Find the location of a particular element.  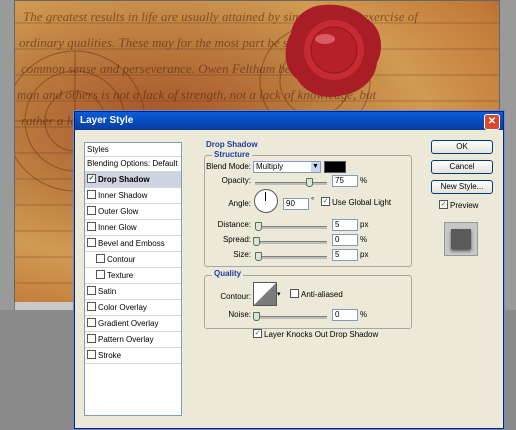

angle-dial is located at coordinates (266, 201).